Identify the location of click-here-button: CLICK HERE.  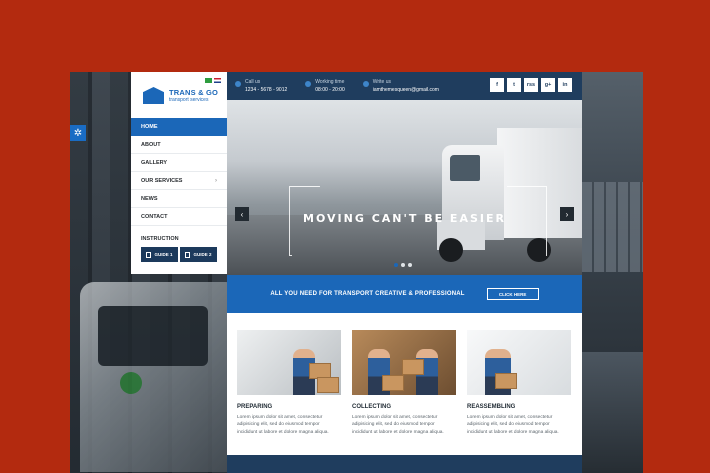
(512, 294).